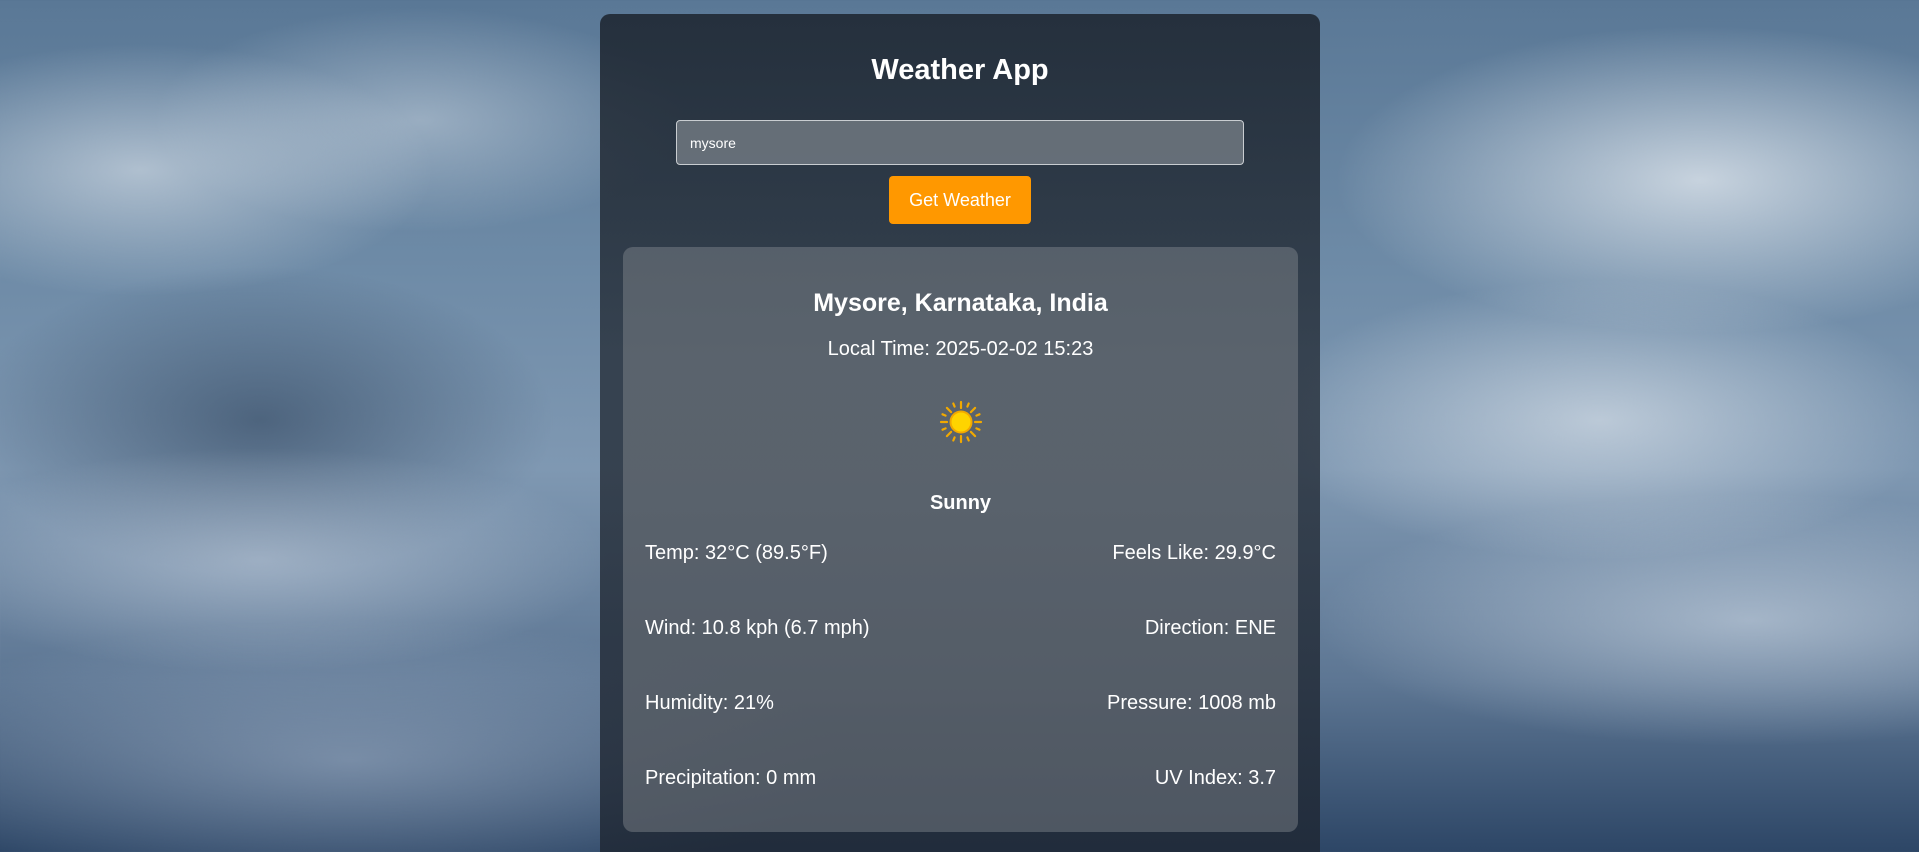 The image size is (1919, 852). What do you see at coordinates (960, 303) in the screenshot?
I see `location-heading: Mysore, Karnataka, India` at bounding box center [960, 303].